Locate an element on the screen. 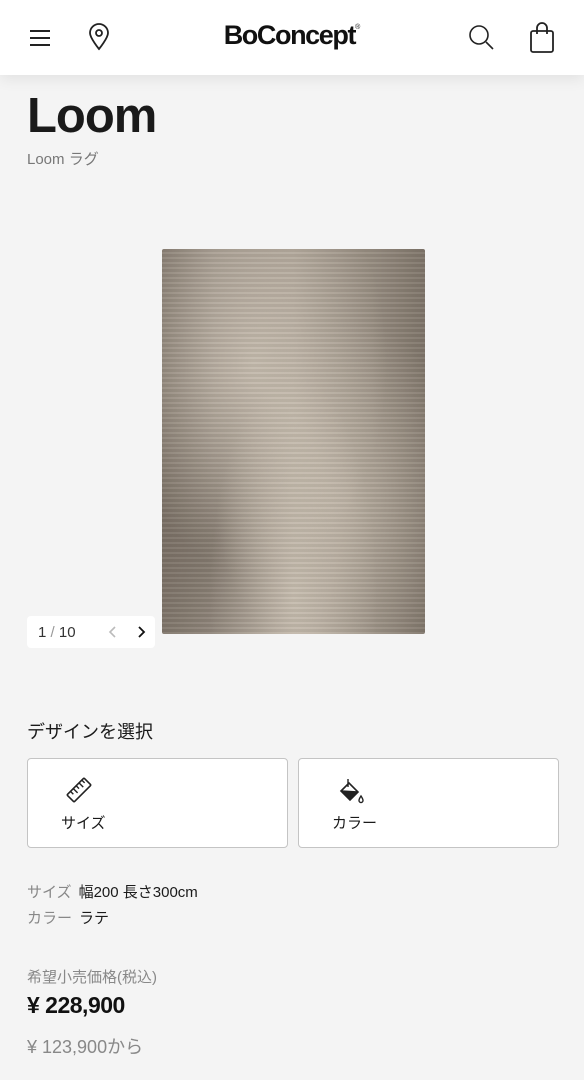 The height and width of the screenshot is (1080, 584). selected-color: カラー ラテ is located at coordinates (68, 917).